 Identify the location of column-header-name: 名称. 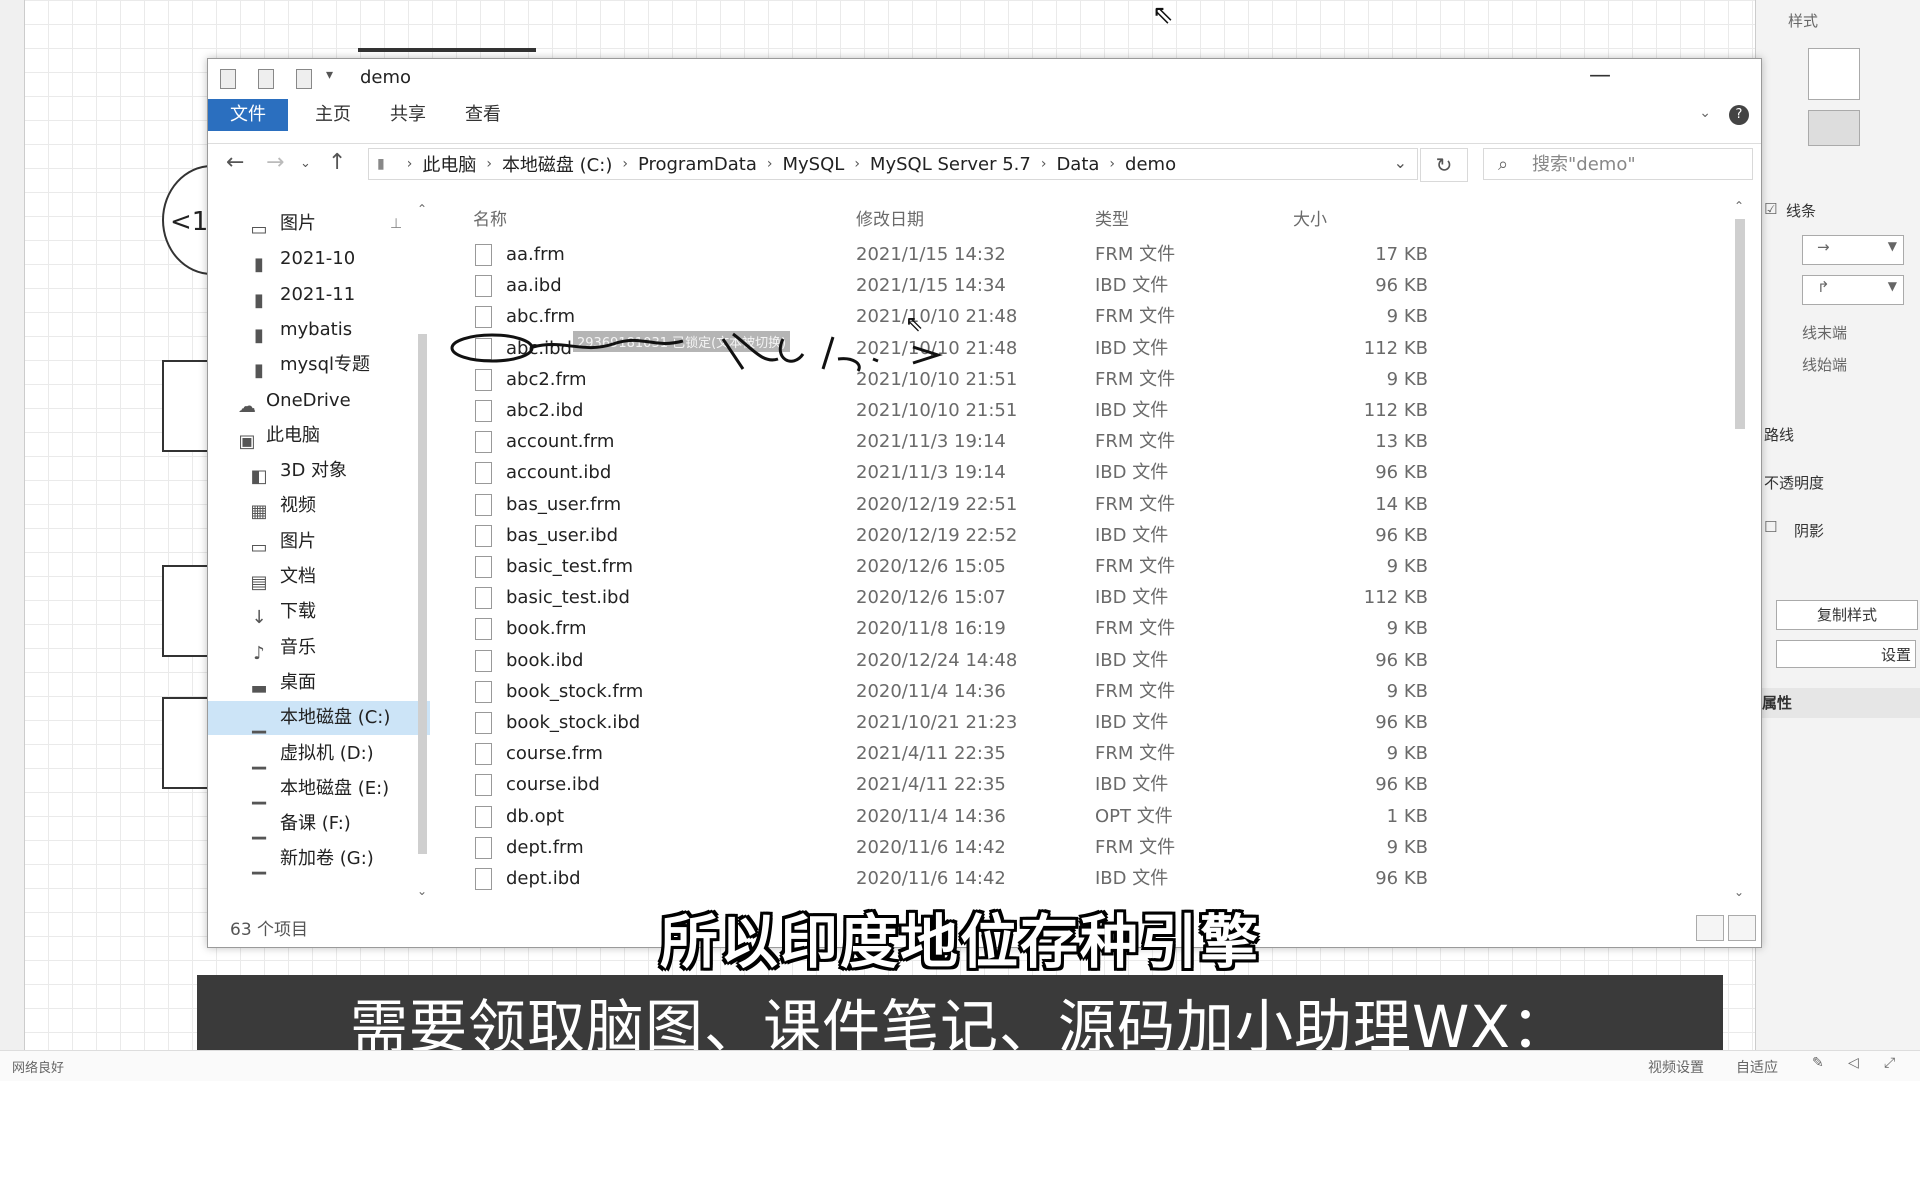
(490, 217).